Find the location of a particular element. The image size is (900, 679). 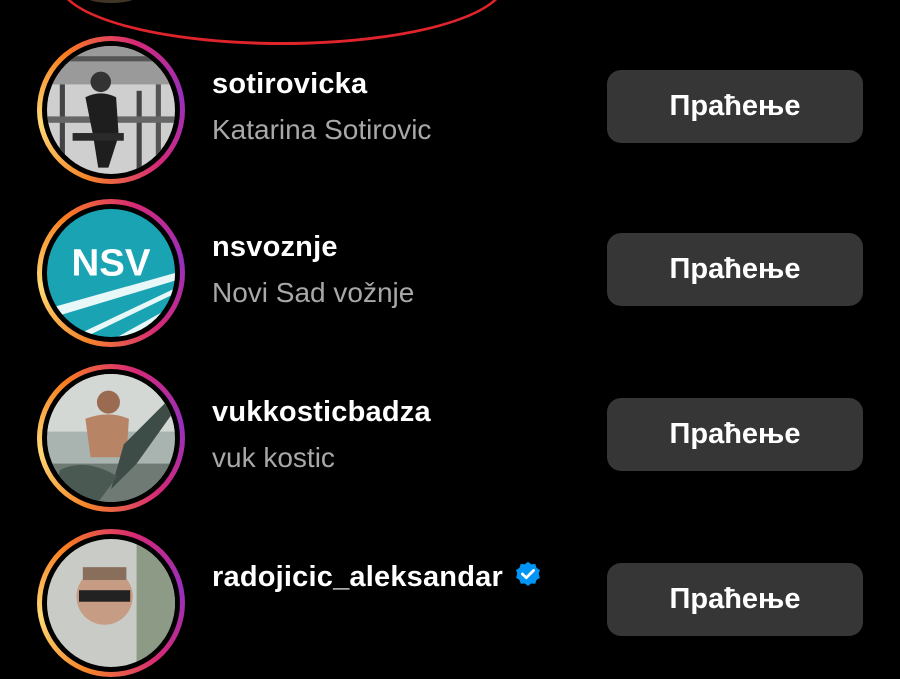

story-ring: NSV is located at coordinates (111, 273).